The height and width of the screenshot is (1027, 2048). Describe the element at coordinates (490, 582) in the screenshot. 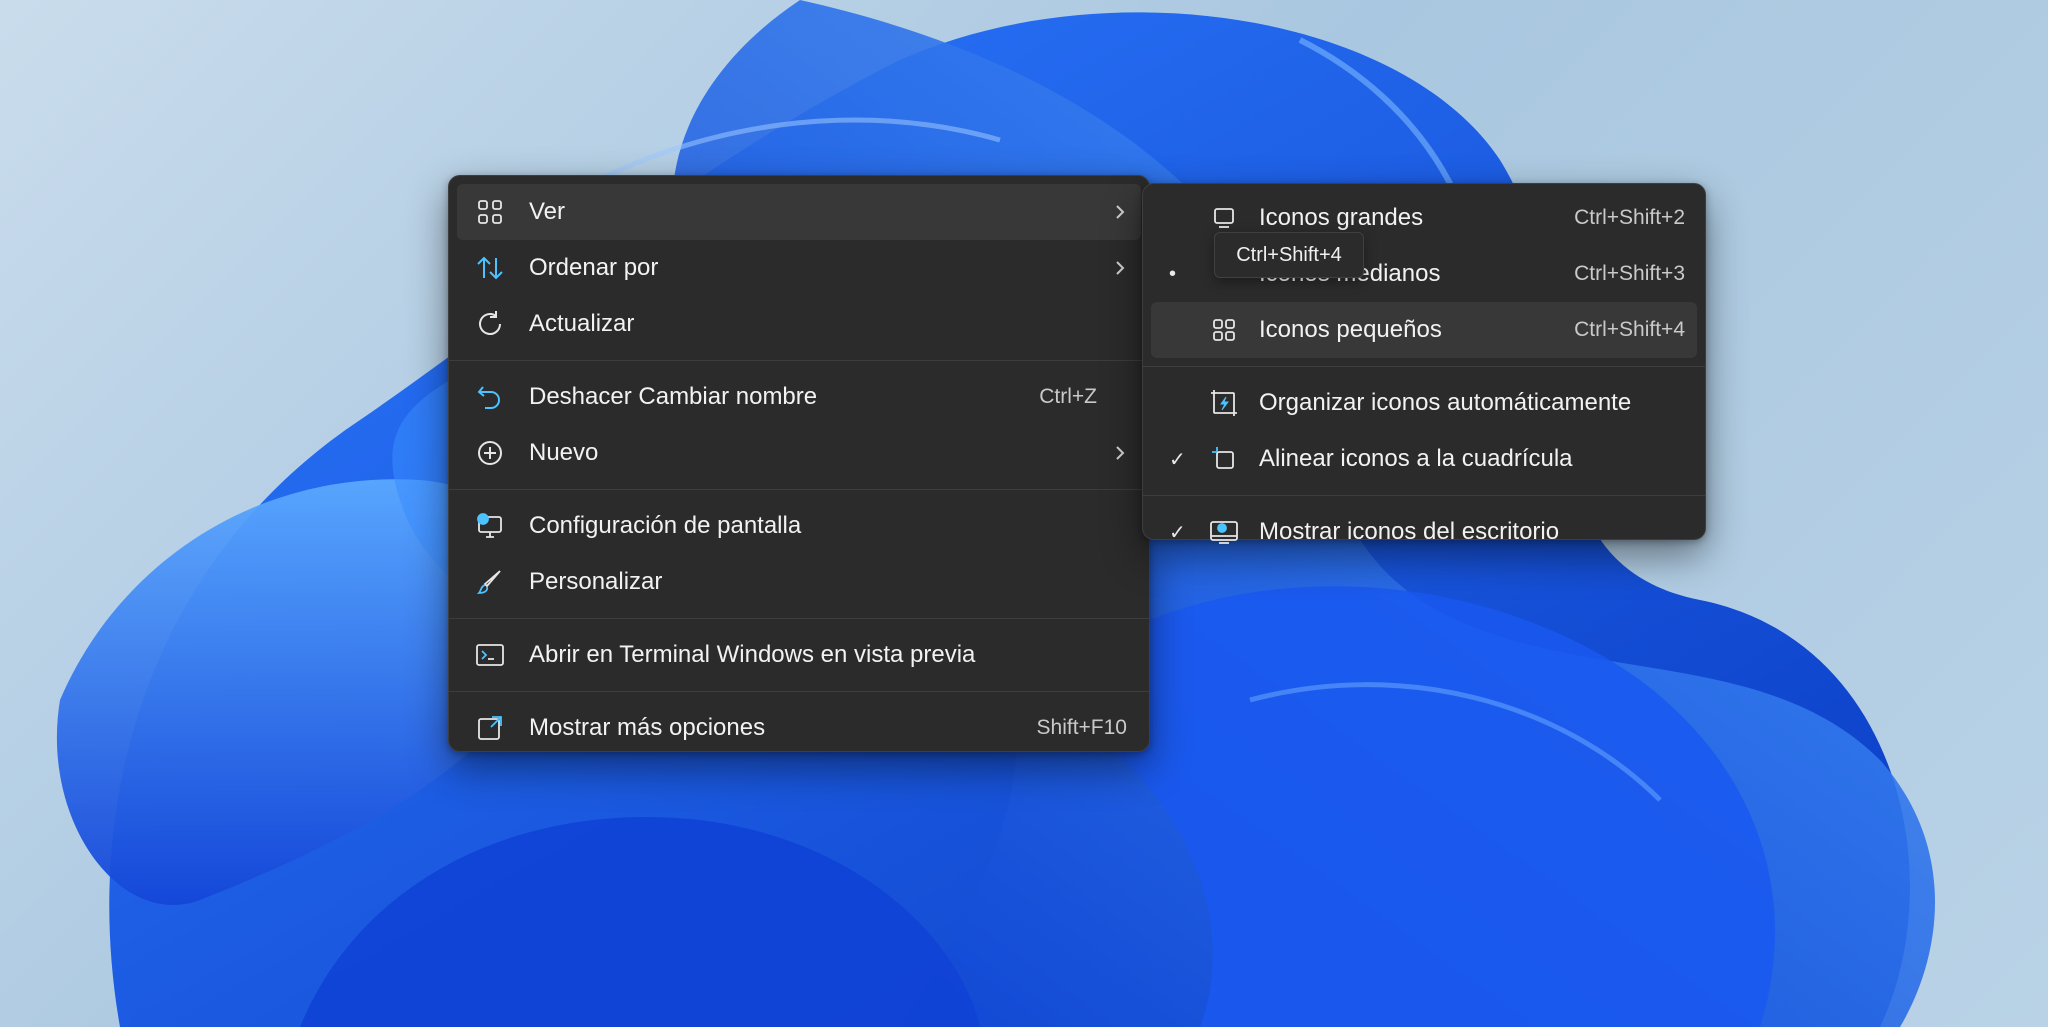

I see `paintbrush-icon` at that location.